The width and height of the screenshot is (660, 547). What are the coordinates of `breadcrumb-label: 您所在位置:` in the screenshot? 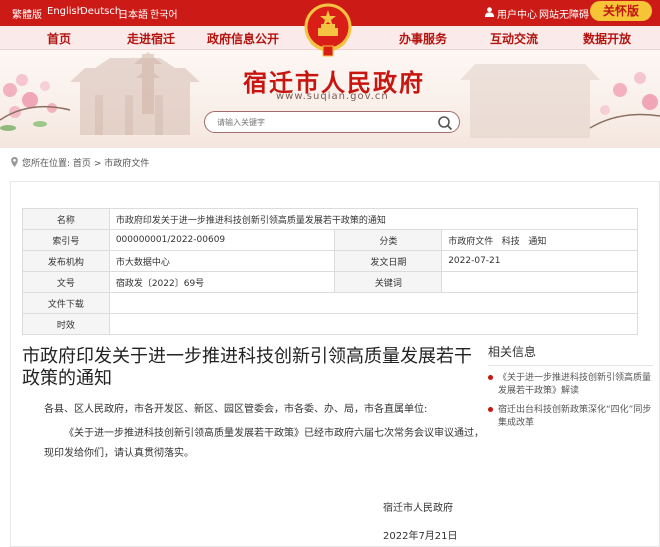 It's located at (46, 164).